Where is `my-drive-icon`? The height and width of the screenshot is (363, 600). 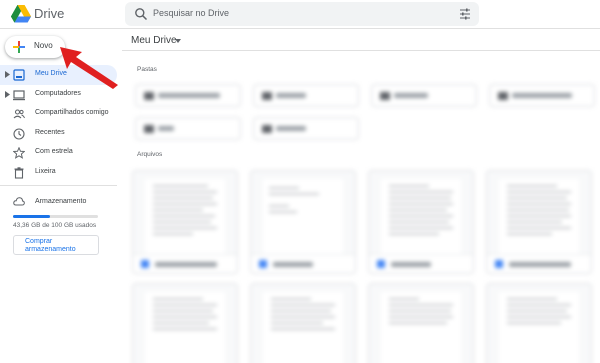
my-drive-icon is located at coordinates (19, 75).